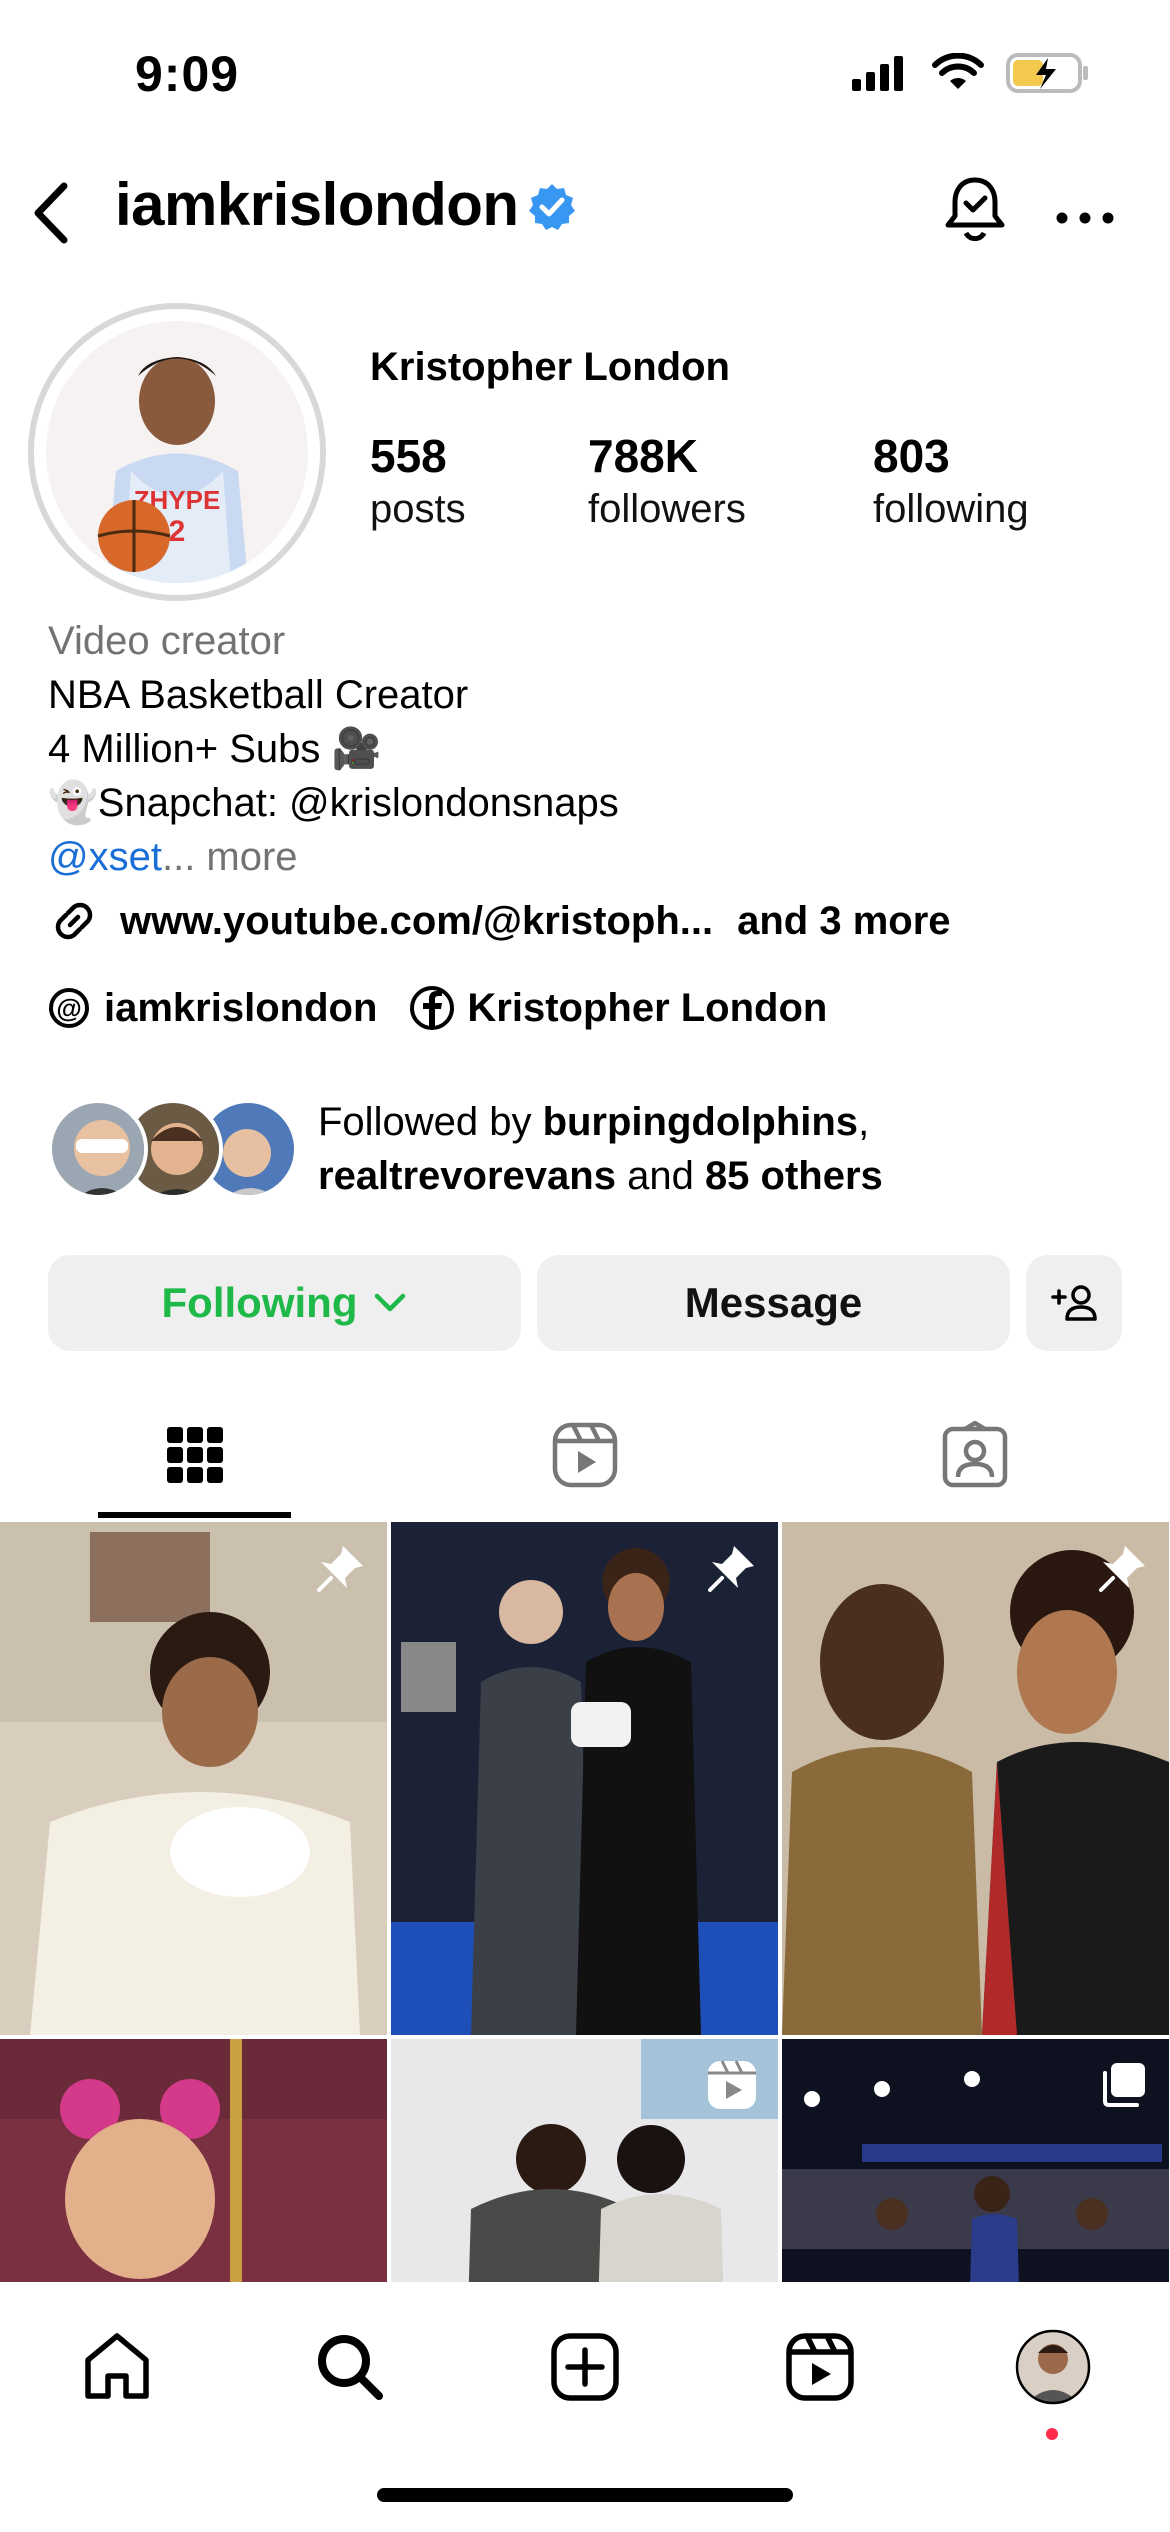  I want to click on status-bar: 9:09, so click(585, 75).